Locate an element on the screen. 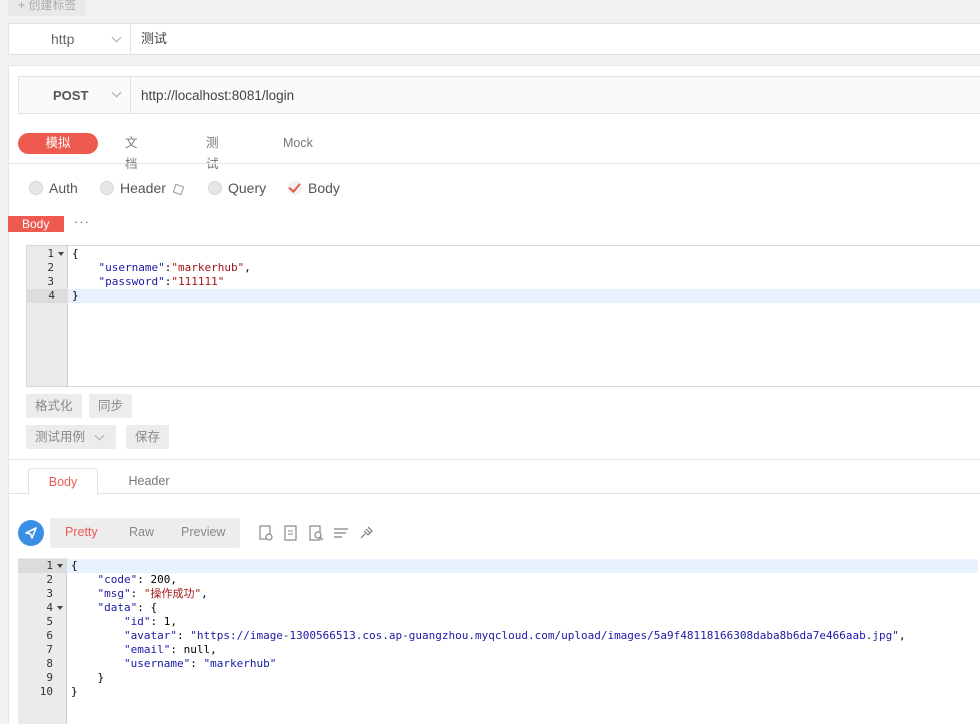  param-query-label: Query is located at coordinates (247, 188).